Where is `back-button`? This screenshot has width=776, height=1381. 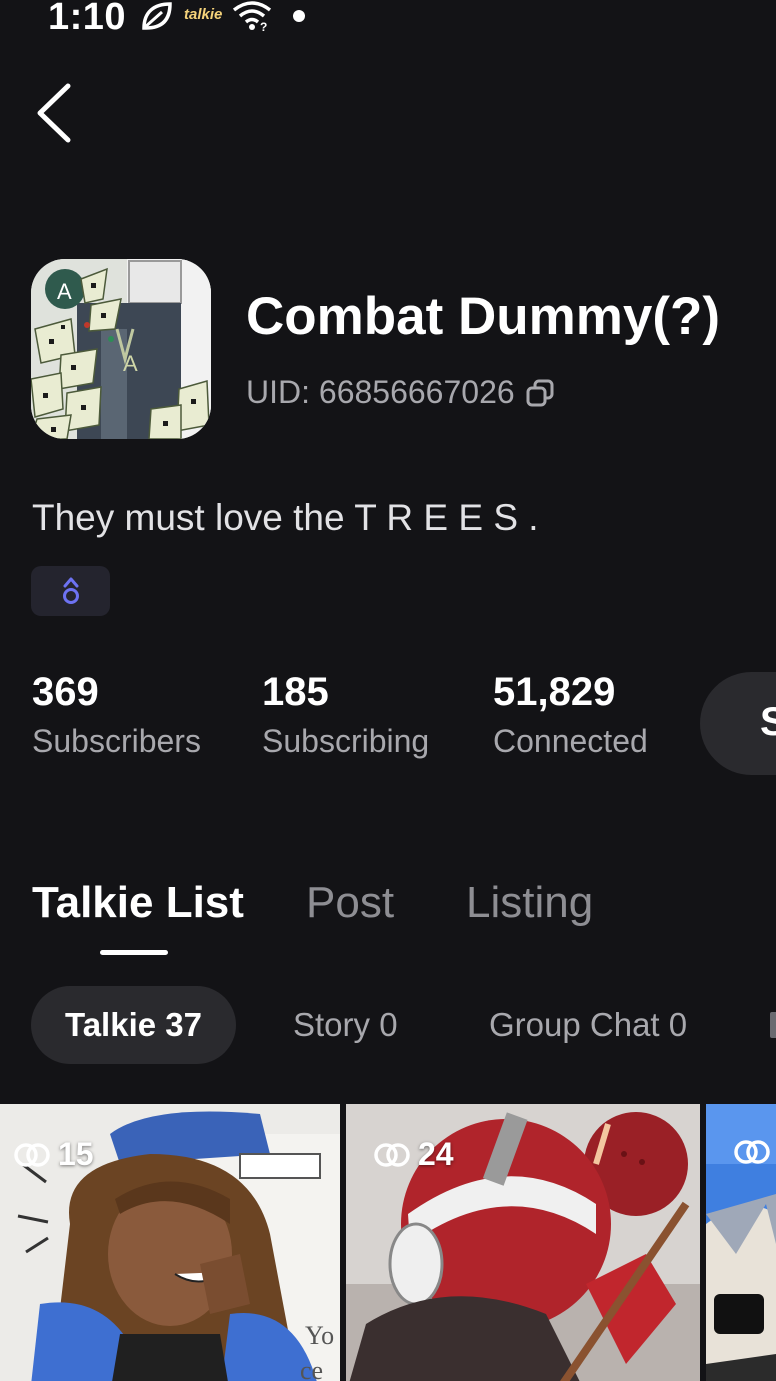
back-button is located at coordinates (56, 113).